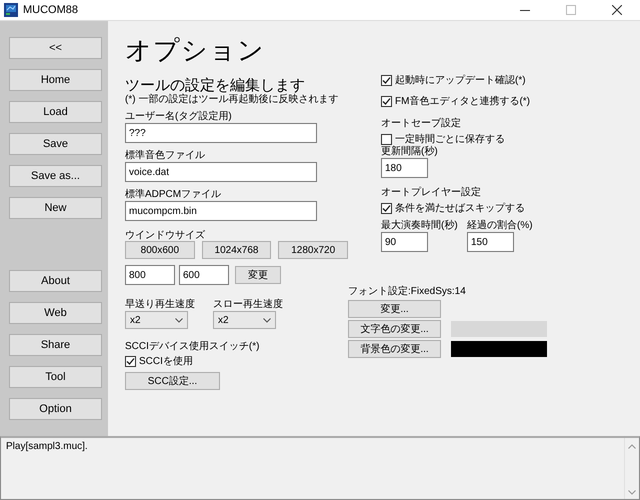 The height and width of the screenshot is (500, 640). I want to click on size-field: 600, so click(204, 275).